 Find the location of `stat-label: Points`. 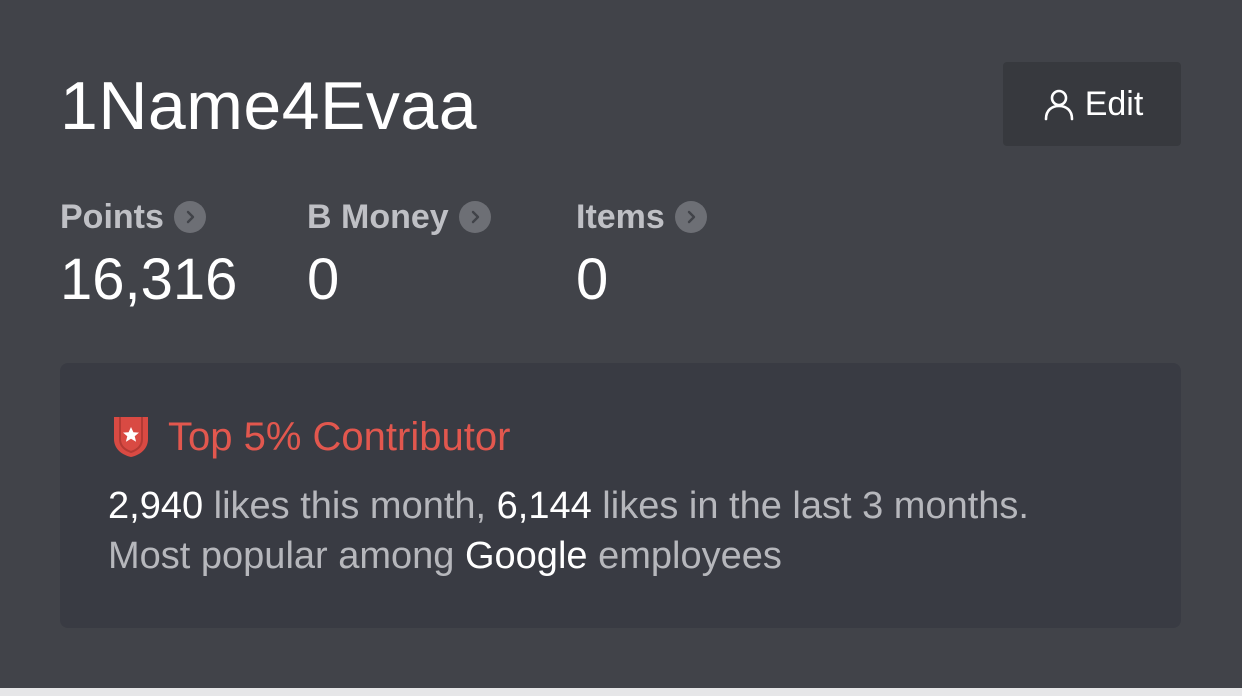

stat-label: Points is located at coordinates (112, 217).